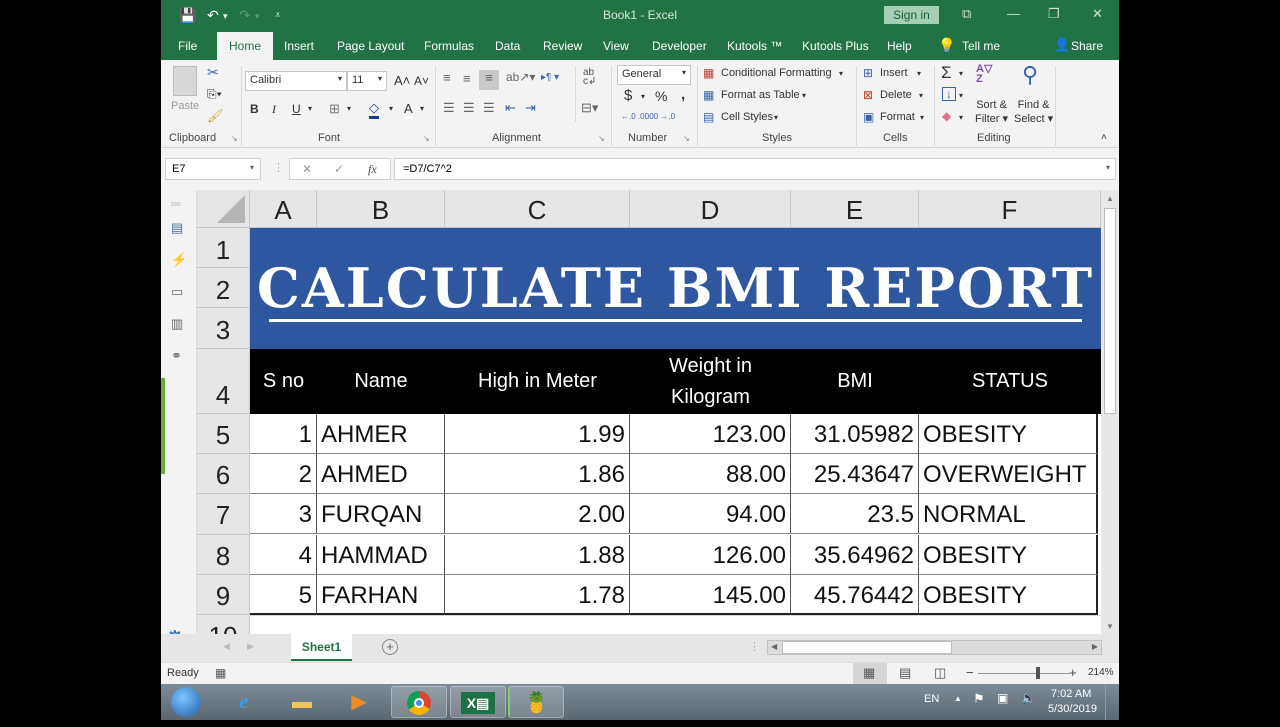 The image size is (1280, 727). I want to click on row-header-1: 1, so click(223, 248).